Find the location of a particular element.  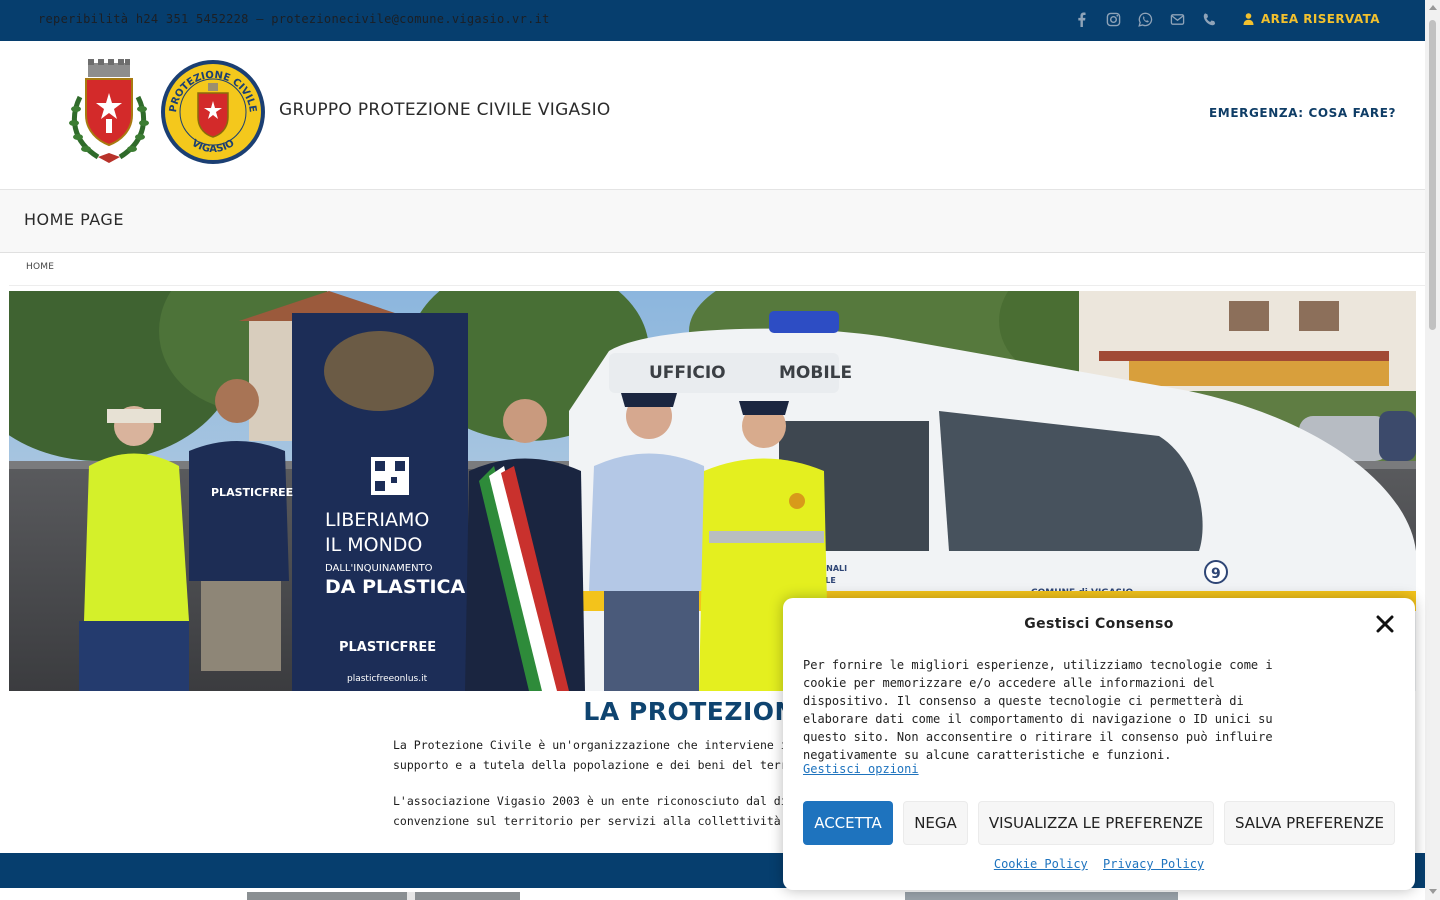

policy-links: Cookie Policy Privacy Policy is located at coordinates (1099, 864).